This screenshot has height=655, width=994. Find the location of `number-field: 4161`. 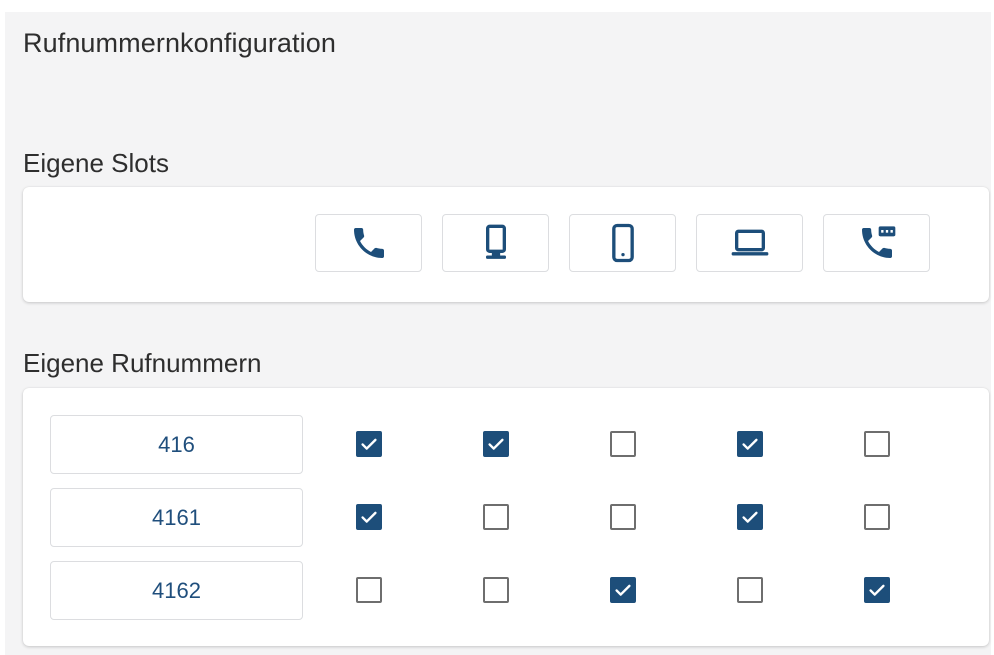

number-field: 4161 is located at coordinates (176, 517).